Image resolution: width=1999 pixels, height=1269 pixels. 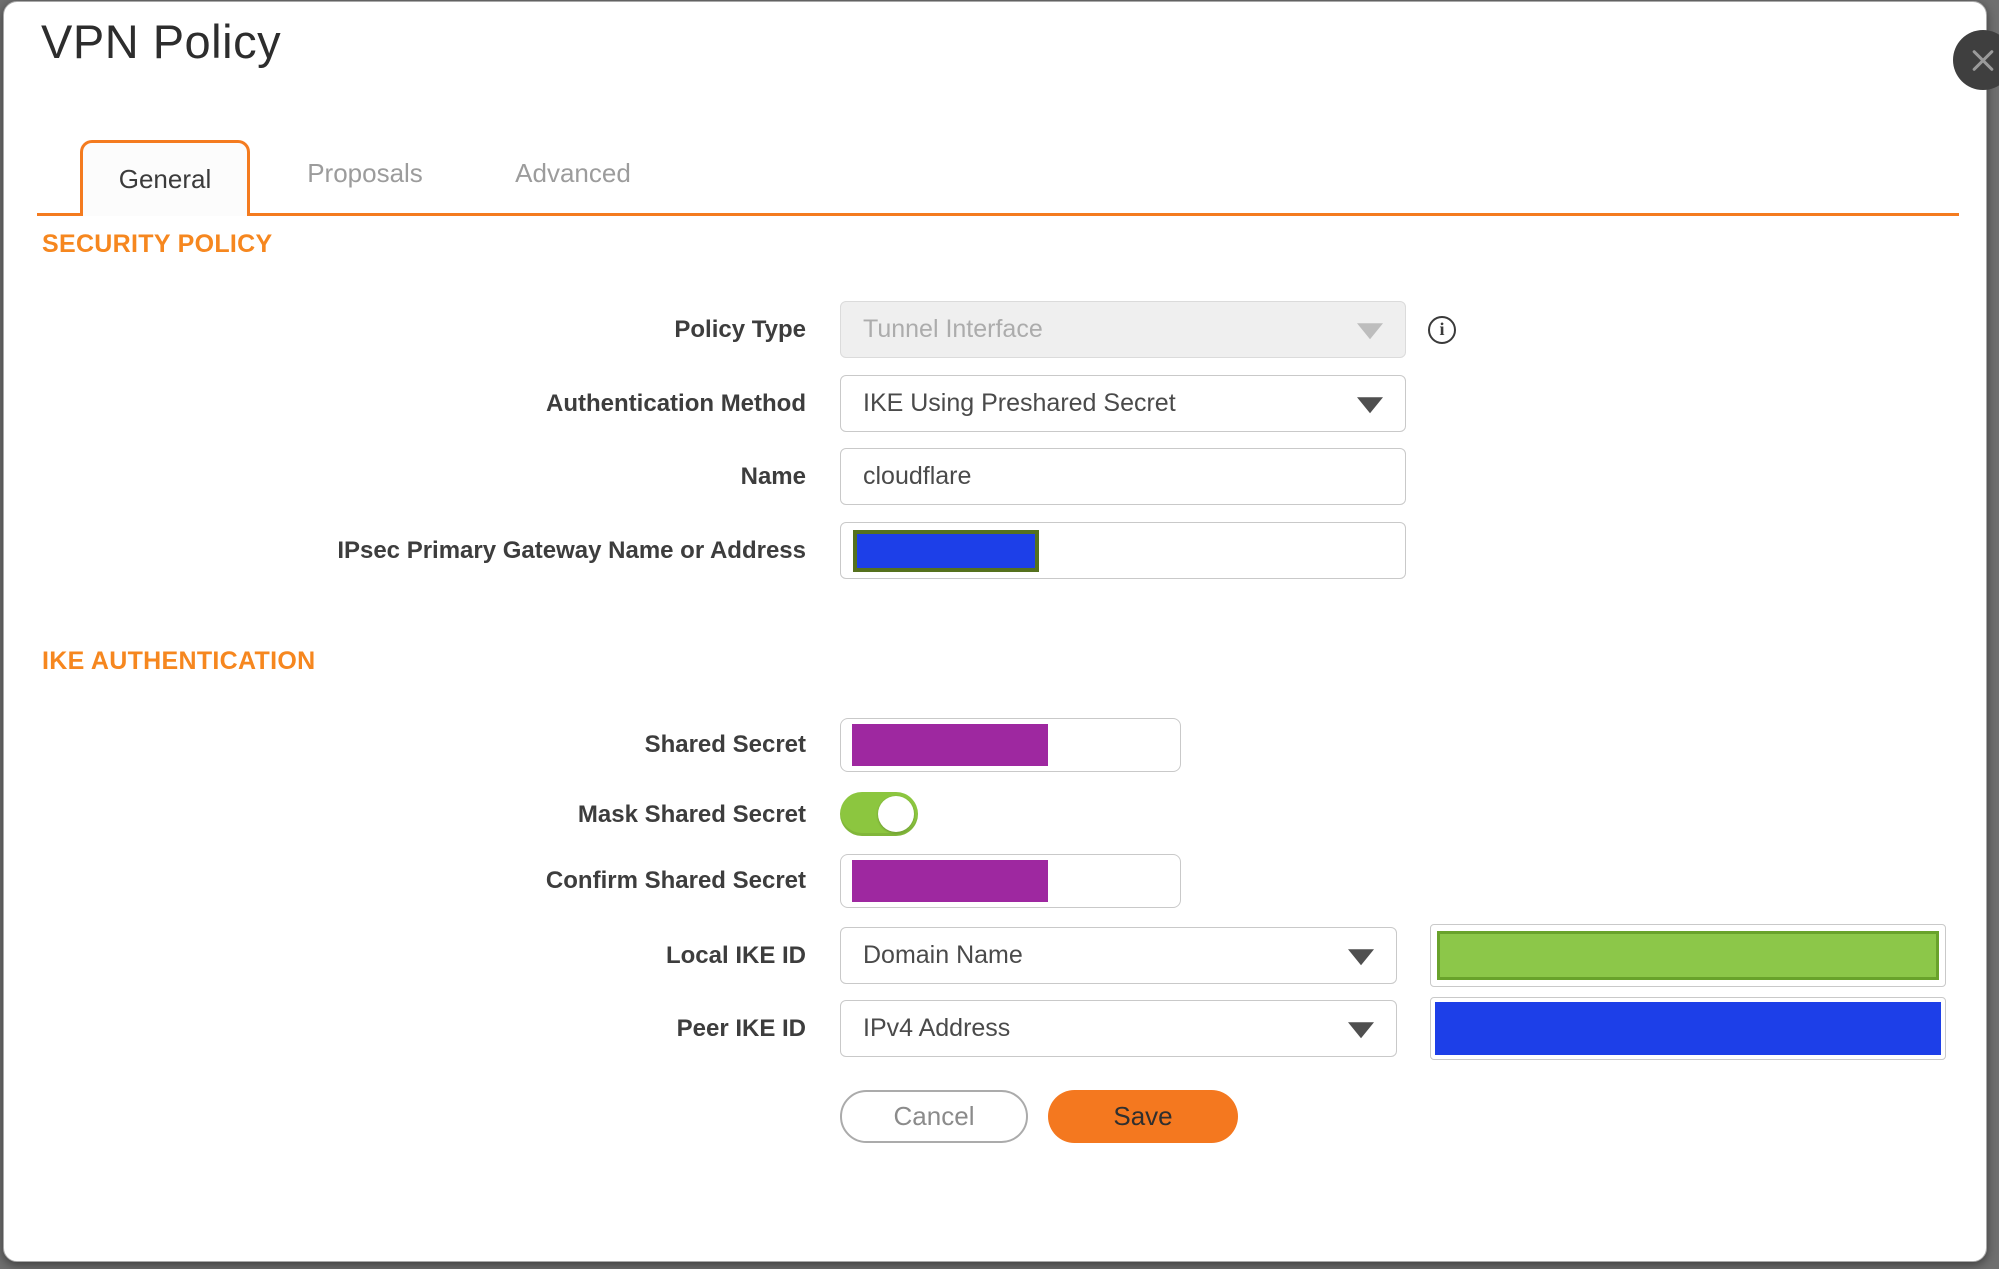 What do you see at coordinates (1019, 403) in the screenshot?
I see `authentication-method-value: IKE Using Preshared Secret` at bounding box center [1019, 403].